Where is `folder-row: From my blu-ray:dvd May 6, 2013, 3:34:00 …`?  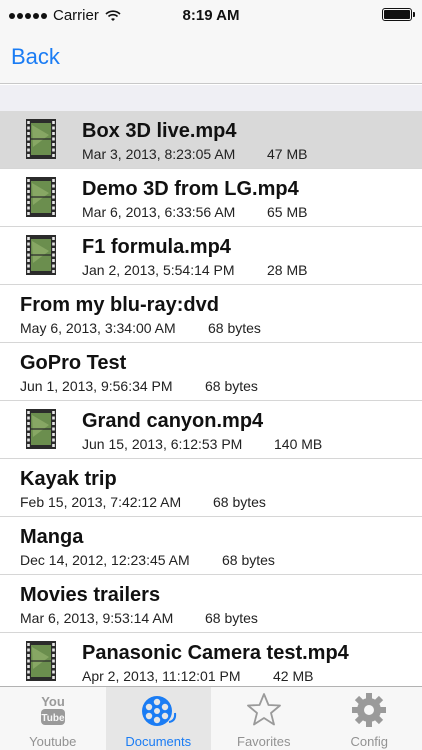
folder-row: From my blu-ray:dvd May 6, 2013, 3:34:00 … is located at coordinates (211, 314).